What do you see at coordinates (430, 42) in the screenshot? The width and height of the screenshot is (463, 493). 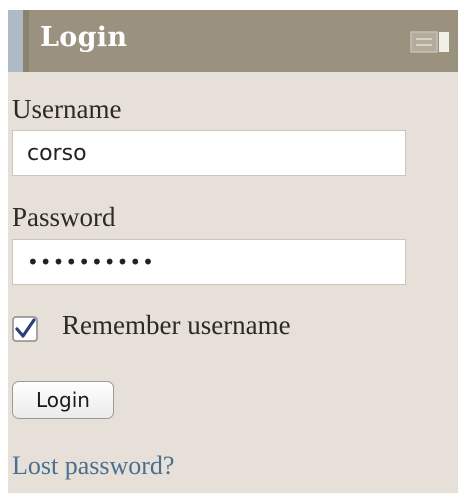 I see `collapse-block-icon` at bounding box center [430, 42].